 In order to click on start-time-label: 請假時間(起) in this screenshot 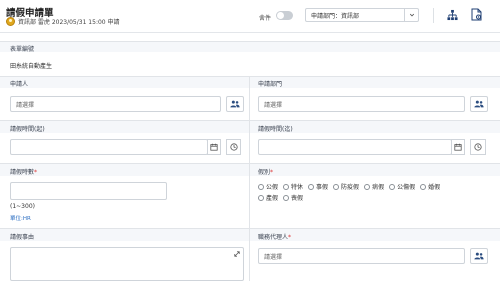, I will do `click(27, 129)`.